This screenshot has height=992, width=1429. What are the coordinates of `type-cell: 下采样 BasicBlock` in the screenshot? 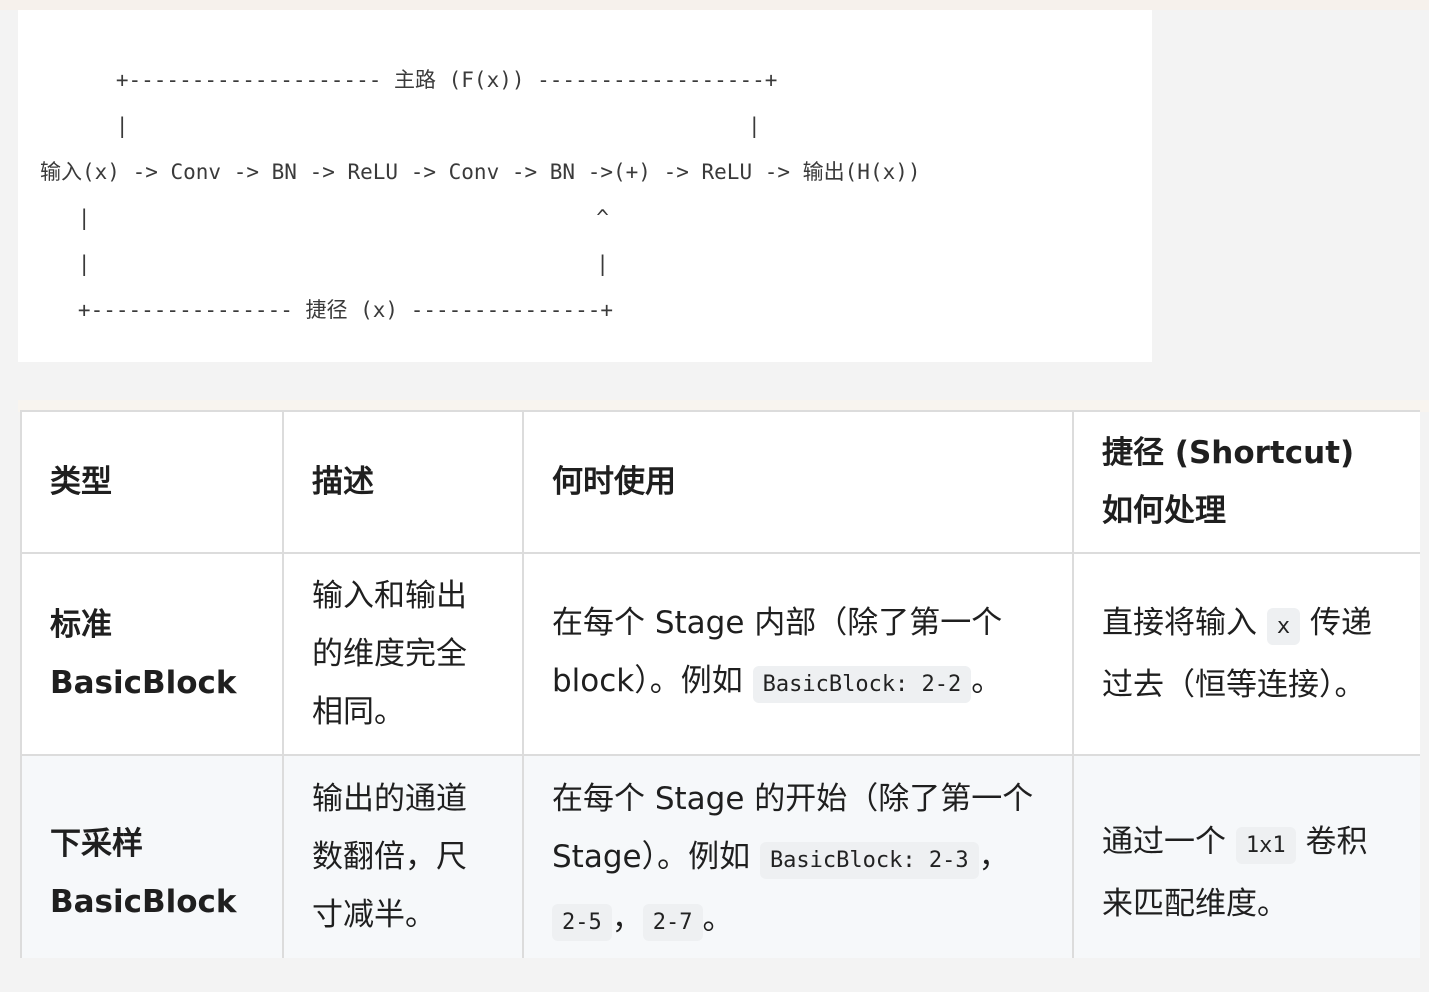 It's located at (152, 856).